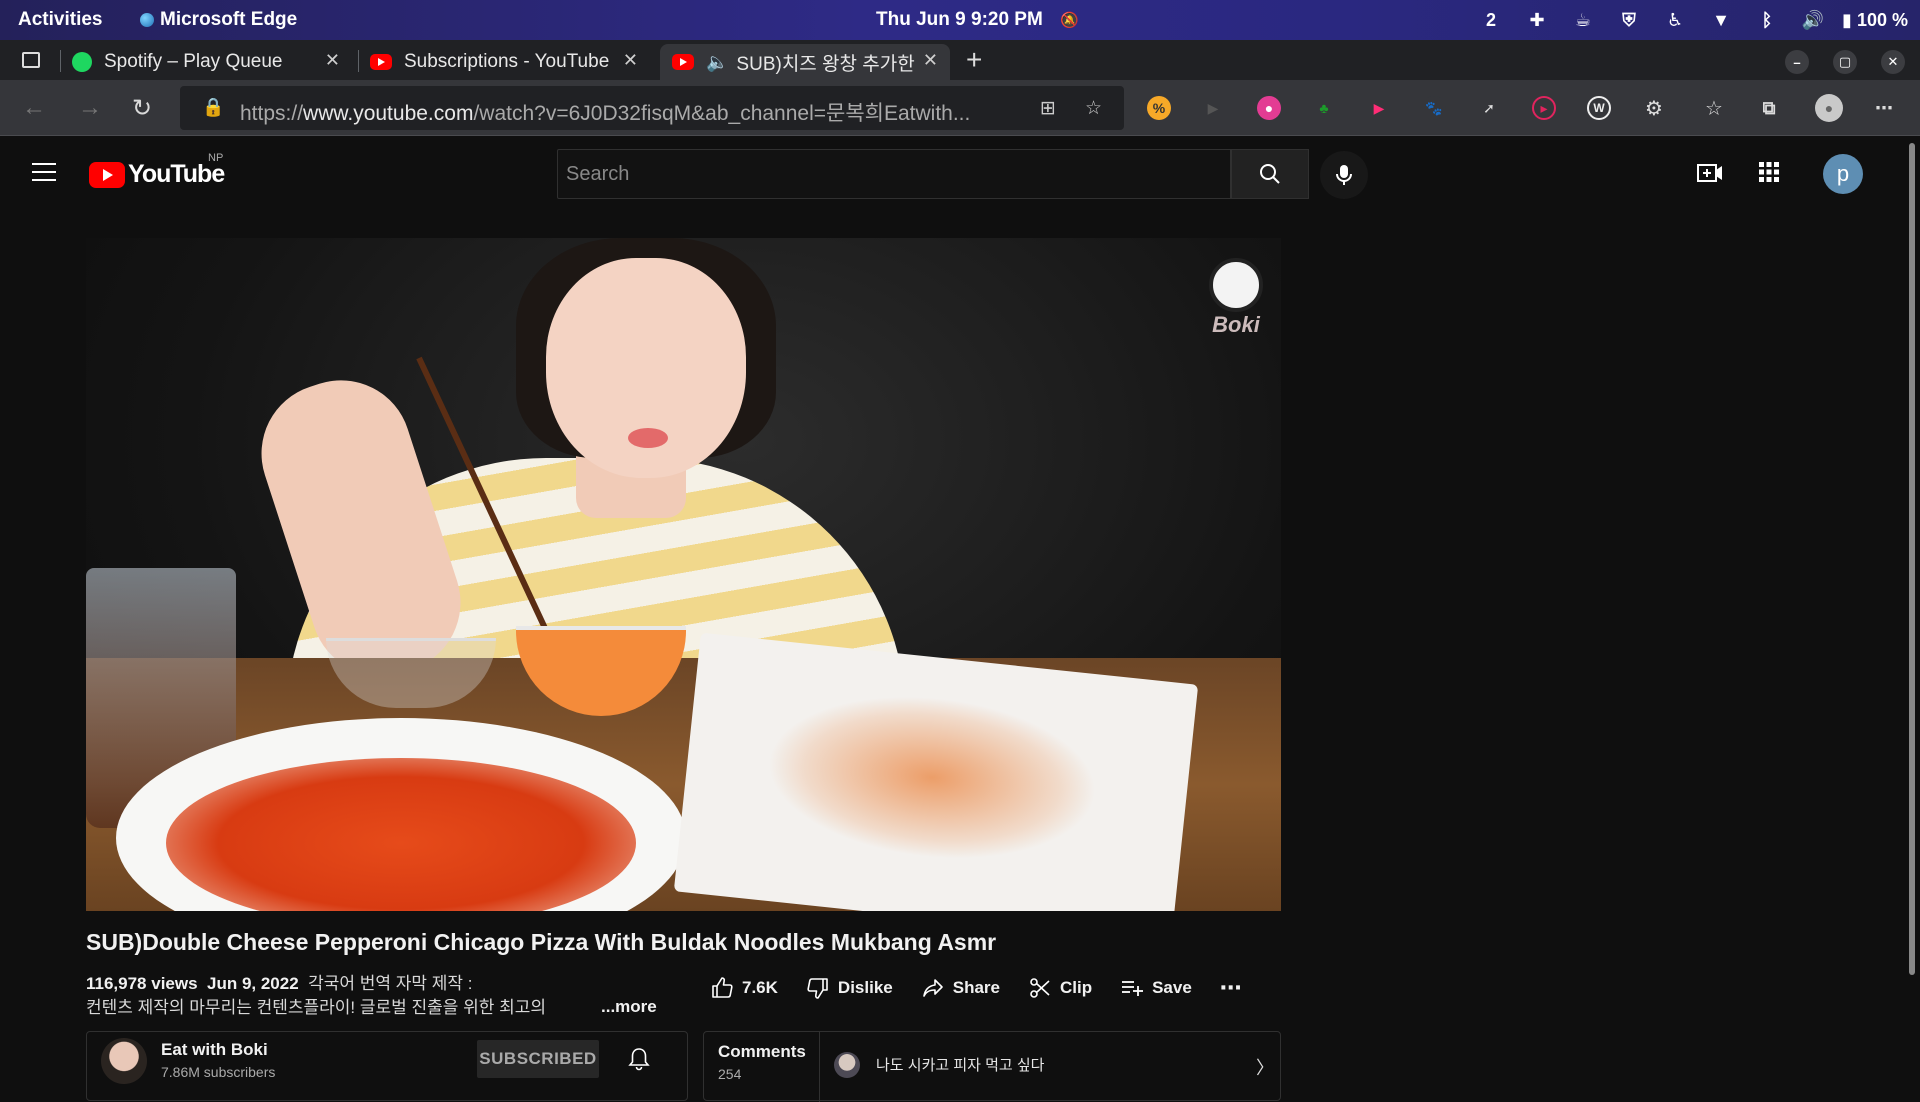 The width and height of the screenshot is (1920, 1102). I want to click on battery-indicator: ▮ 100 %, so click(1872, 20).